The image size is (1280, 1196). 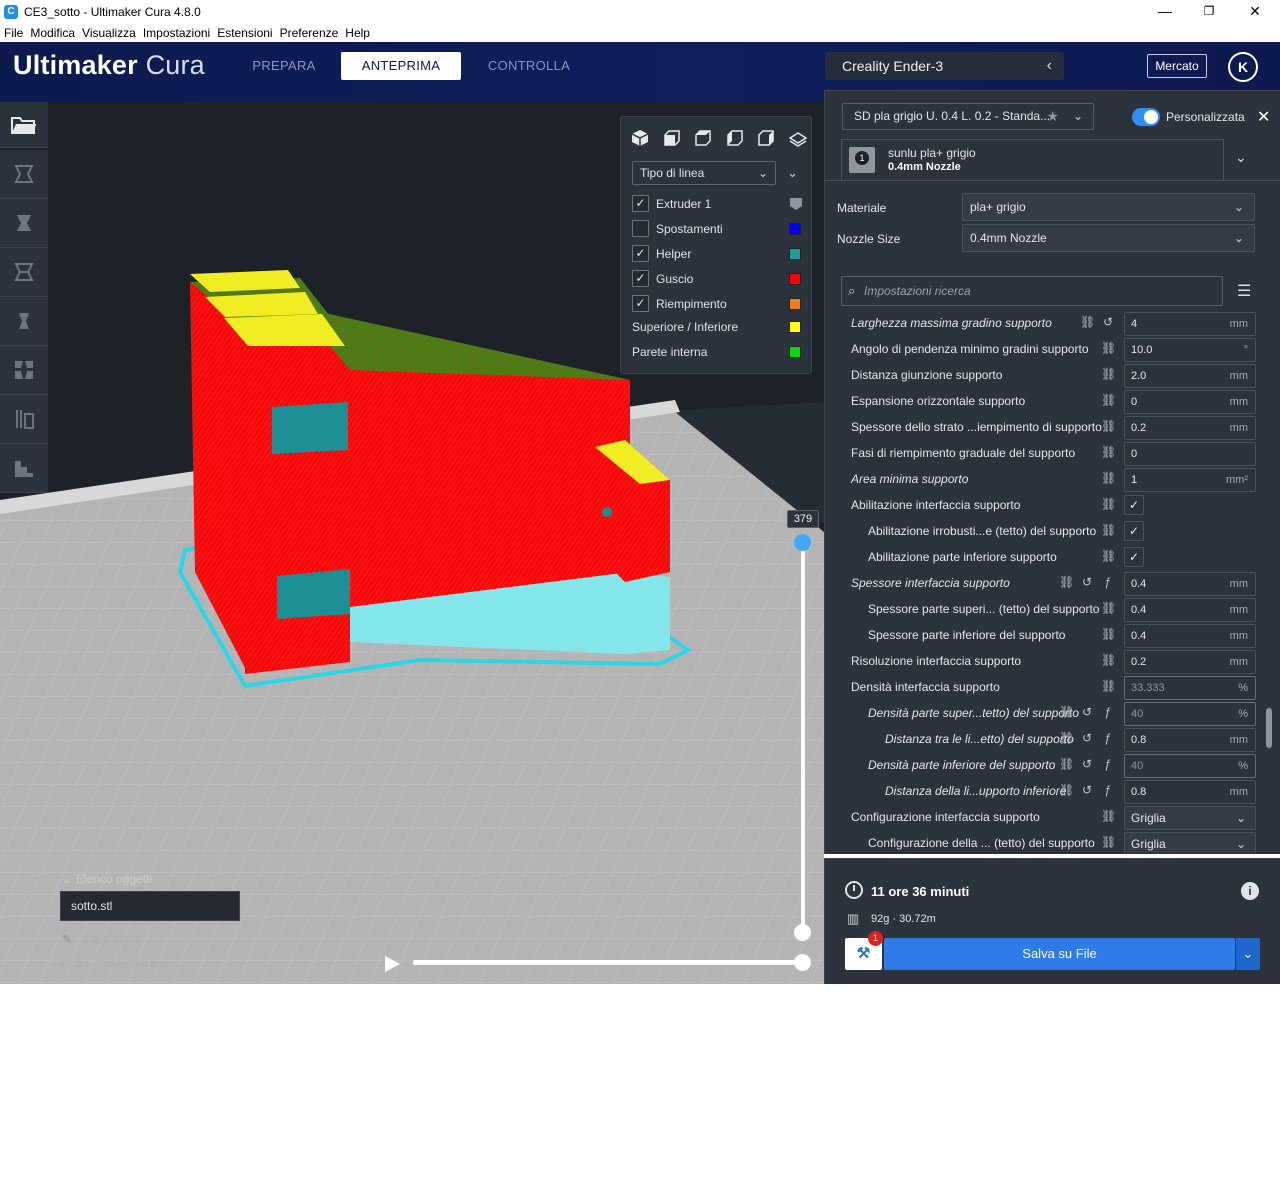 I want to click on setting-value-input: 0, so click(x=1190, y=454).